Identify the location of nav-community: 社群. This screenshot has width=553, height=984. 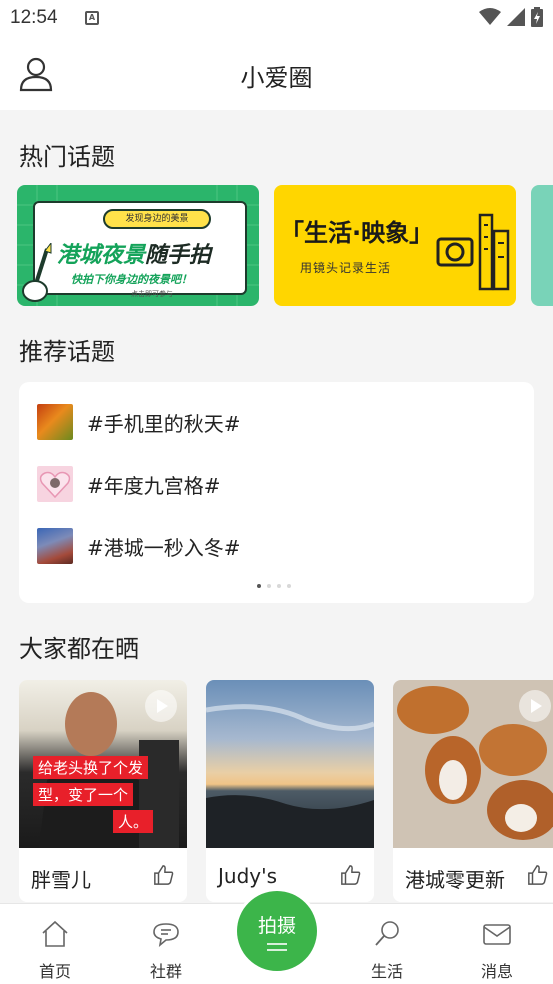
(166, 944).